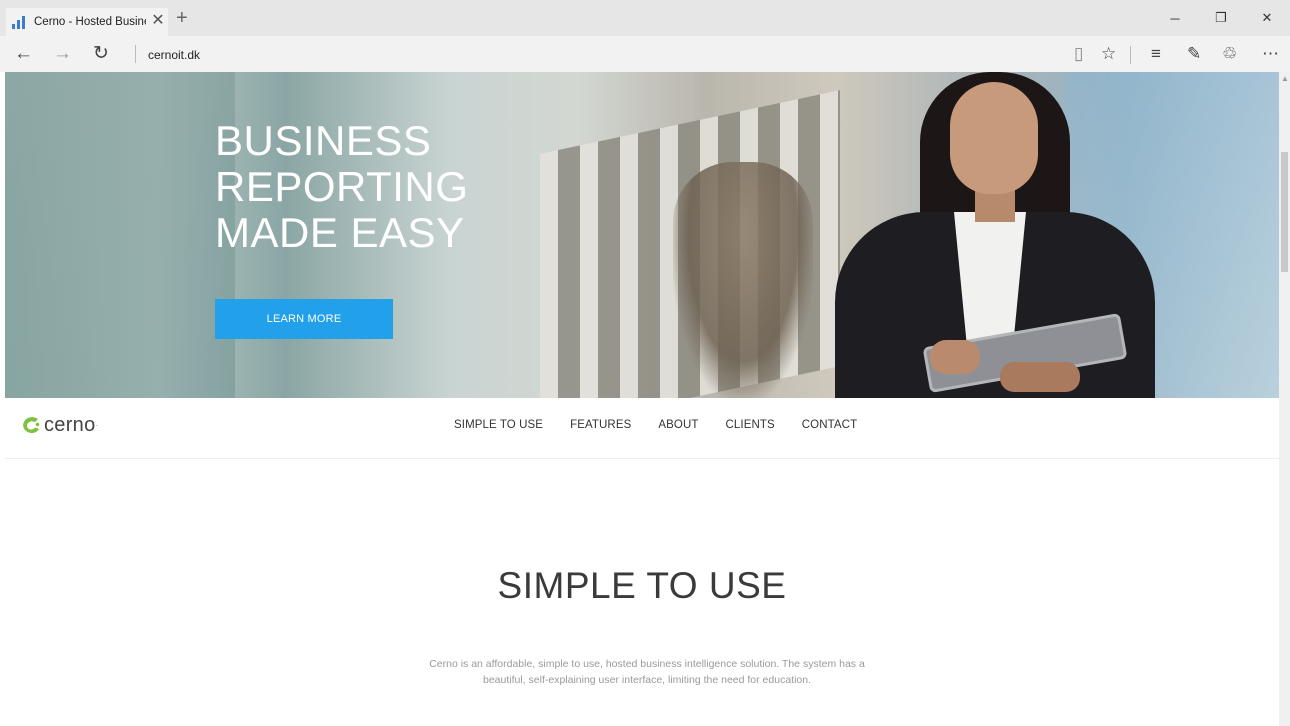  What do you see at coordinates (340, 232) in the screenshot?
I see `hero-title-line: MADE EASY` at bounding box center [340, 232].